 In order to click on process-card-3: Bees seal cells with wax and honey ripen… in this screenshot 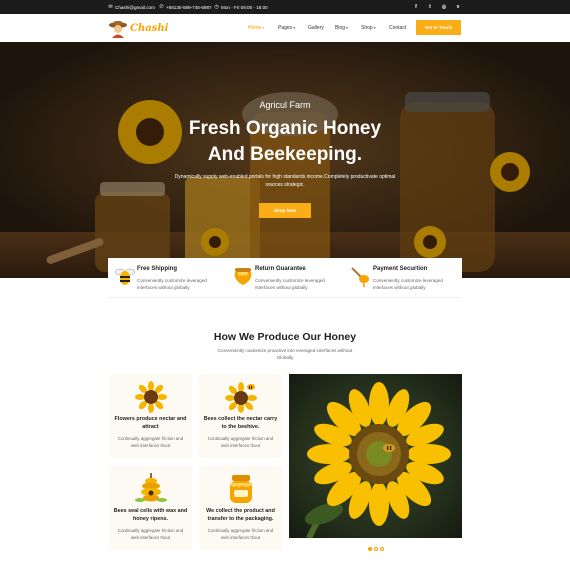, I will do `click(150, 508)`.